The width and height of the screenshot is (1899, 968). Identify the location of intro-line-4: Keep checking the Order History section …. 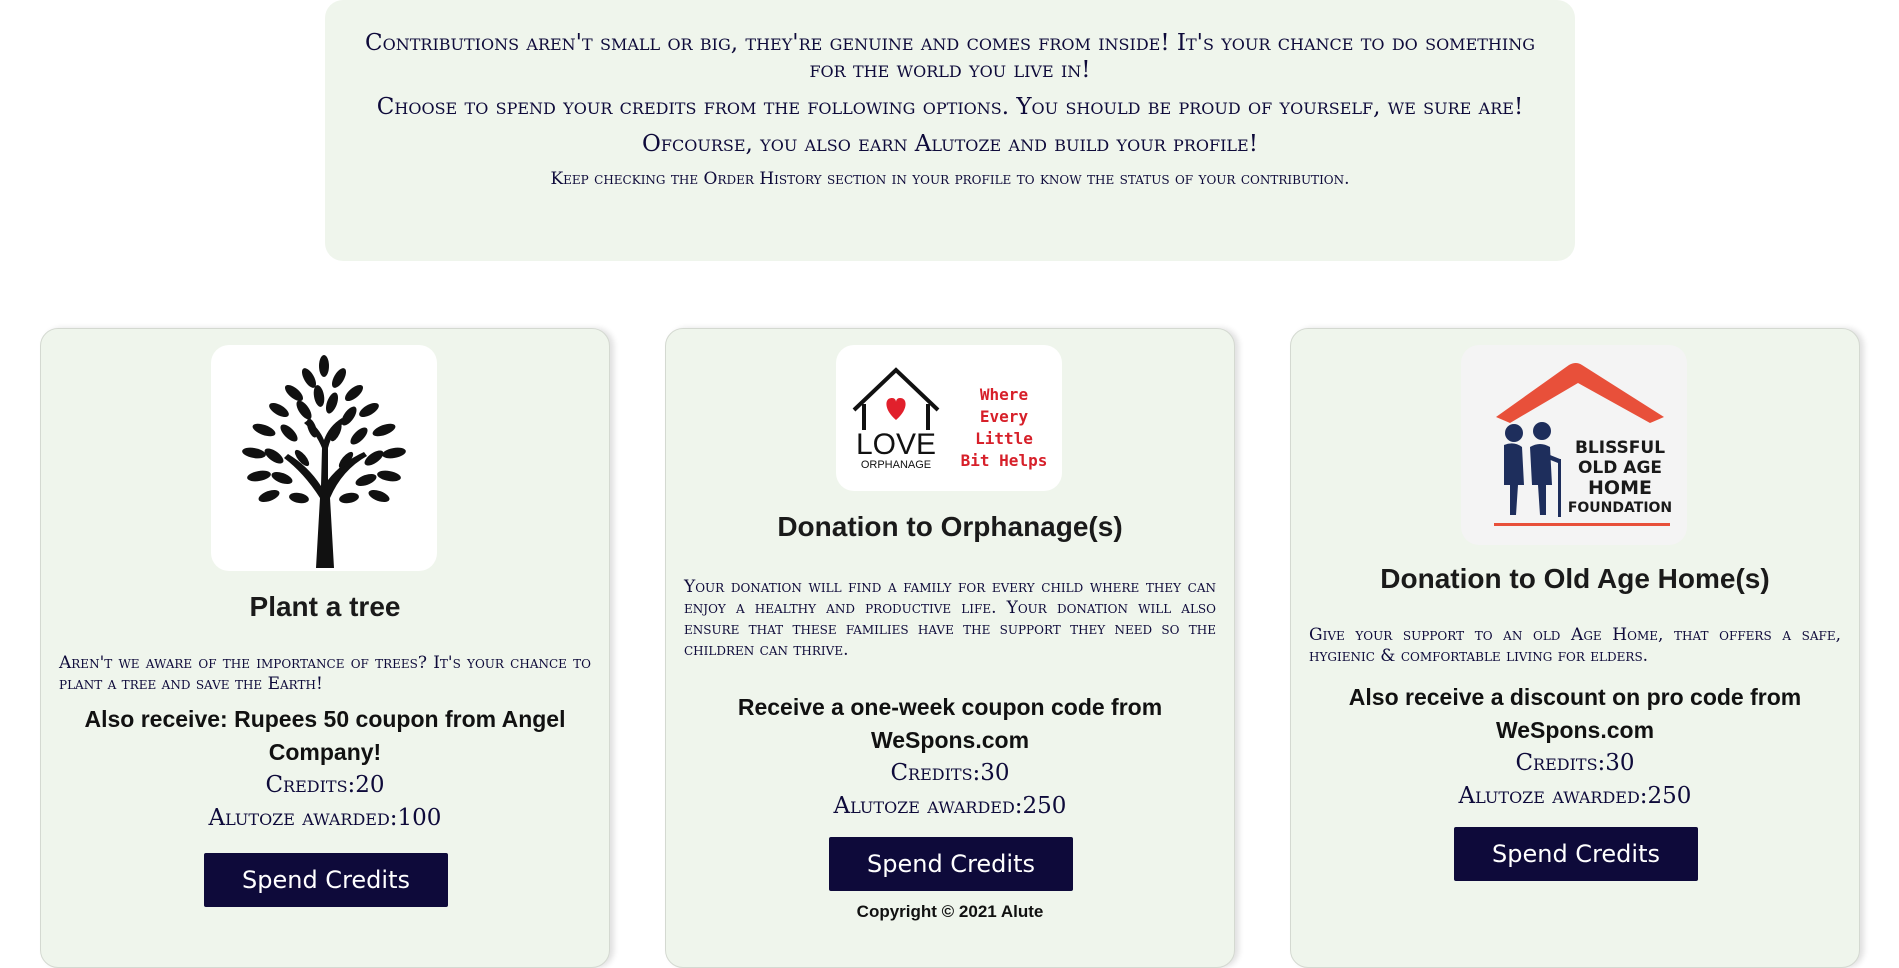
(950, 179).